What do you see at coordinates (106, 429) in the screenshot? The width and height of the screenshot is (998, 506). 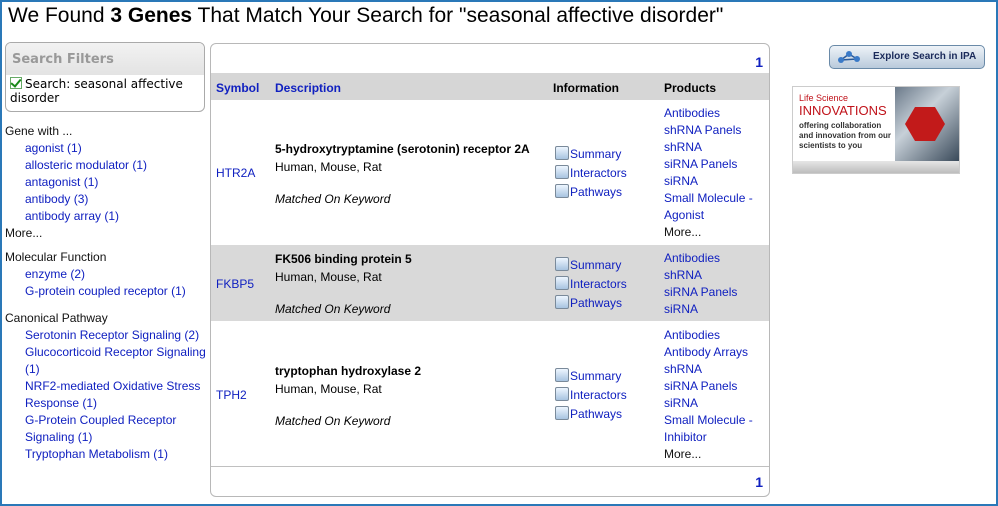 I see `facet-link: G-Protein Coupled Receptor Signaling (1)` at bounding box center [106, 429].